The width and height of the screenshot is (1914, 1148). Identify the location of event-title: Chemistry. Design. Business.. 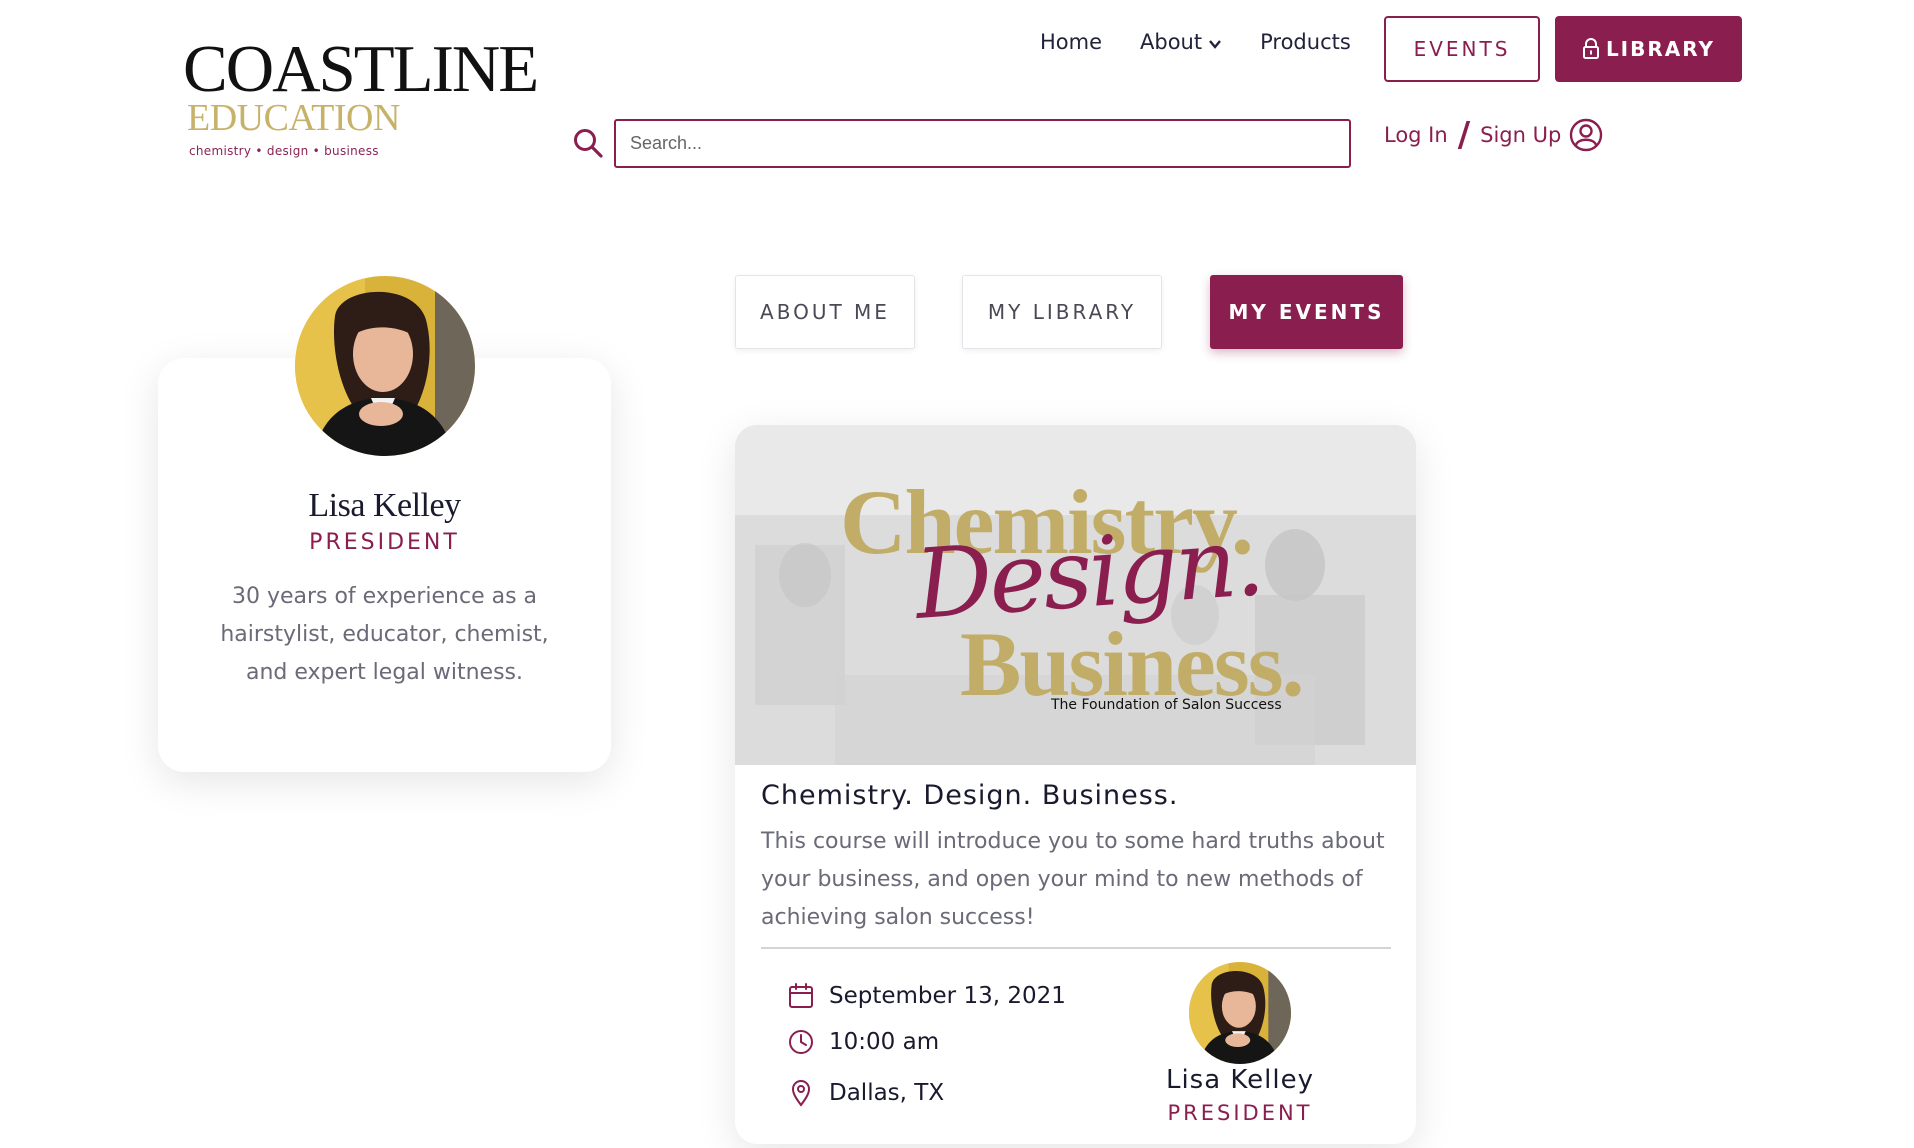
(969, 795).